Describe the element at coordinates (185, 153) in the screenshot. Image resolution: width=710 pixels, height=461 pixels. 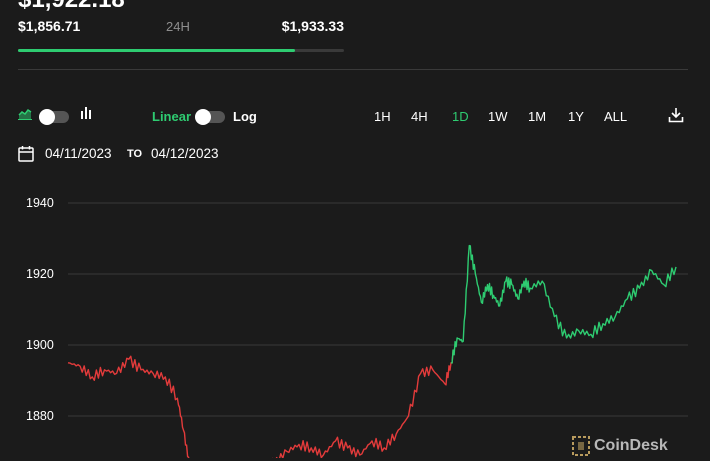
I see `date-to: 04/12/2023` at that location.